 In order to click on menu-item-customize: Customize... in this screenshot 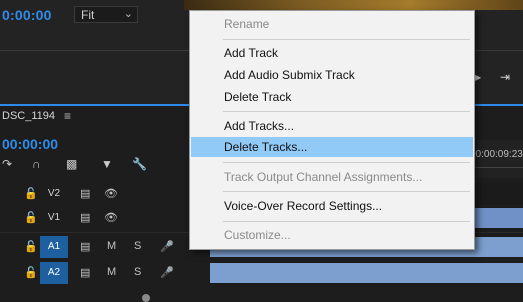, I will do `click(257, 235)`.